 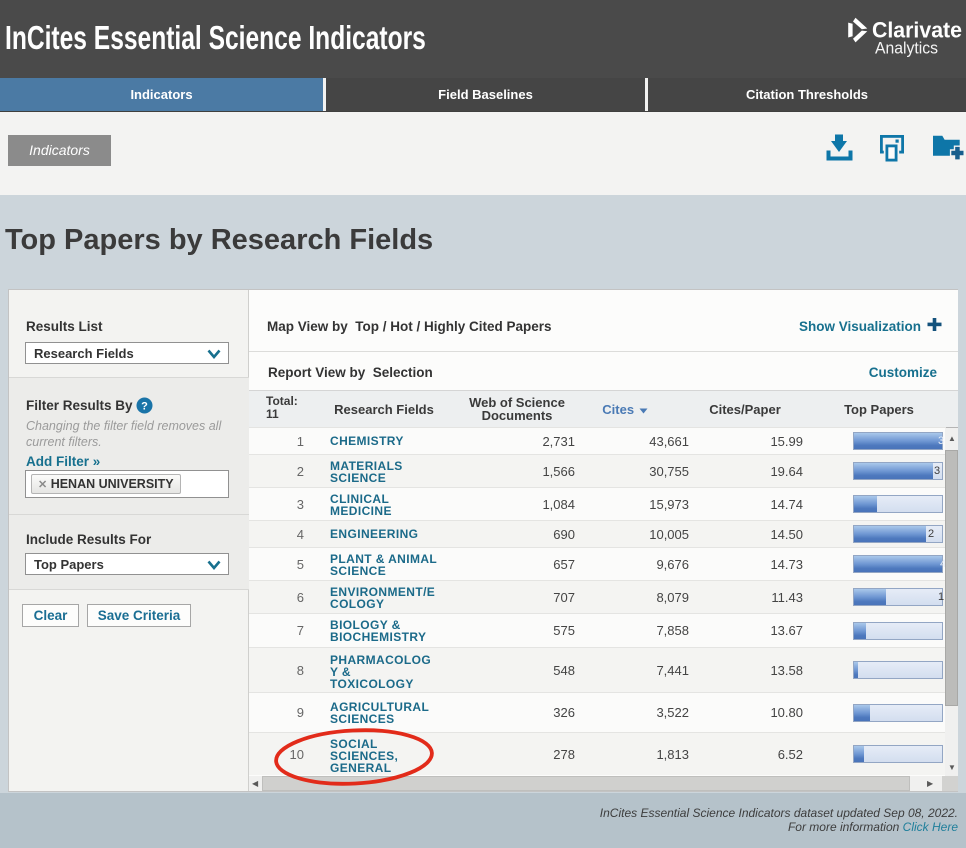 What do you see at coordinates (906, 48) in the screenshot?
I see `svg-text: Analytics` at bounding box center [906, 48].